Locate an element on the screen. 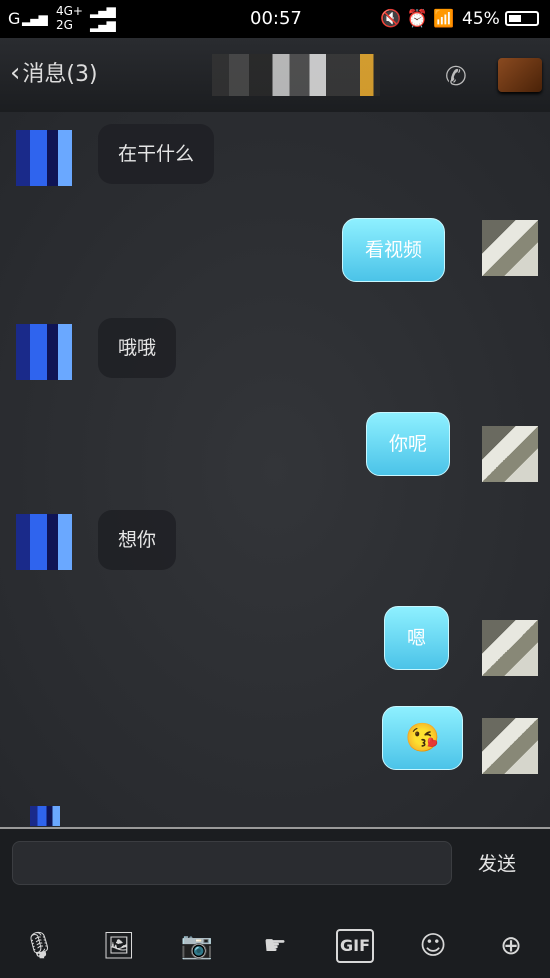 Image resolution: width=550 pixels, height=978 pixels. clock: 00:57 is located at coordinates (276, 18).